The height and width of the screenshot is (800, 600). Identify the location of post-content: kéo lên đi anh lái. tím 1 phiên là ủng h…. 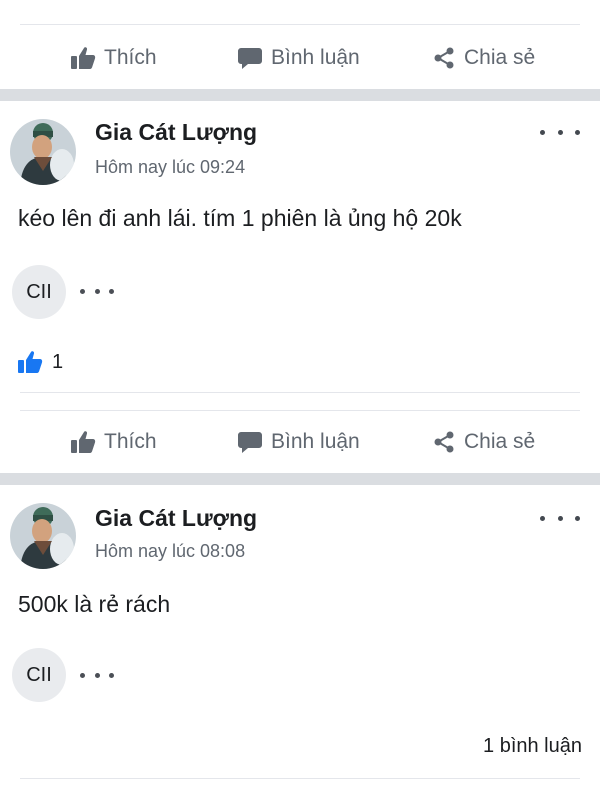
(240, 218).